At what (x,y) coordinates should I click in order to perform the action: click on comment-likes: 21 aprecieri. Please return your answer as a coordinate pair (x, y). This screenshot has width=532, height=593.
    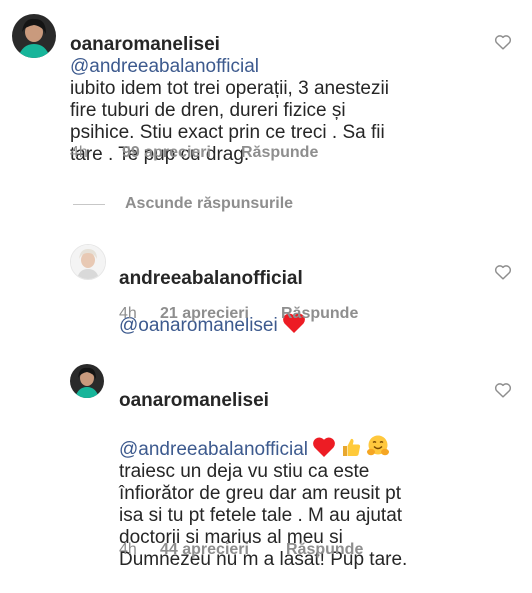
    Looking at the image, I should click on (220, 314).